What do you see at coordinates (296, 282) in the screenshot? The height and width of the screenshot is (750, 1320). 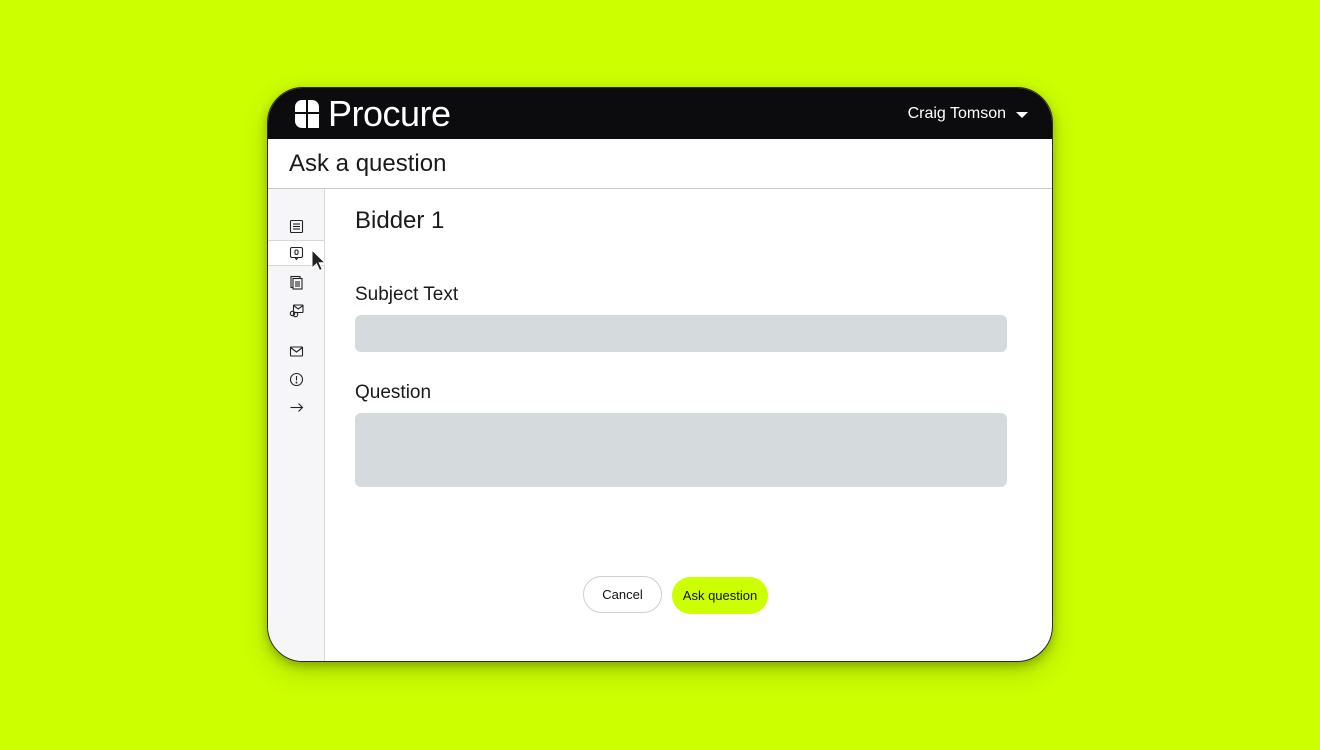 I see `documents-icon` at bounding box center [296, 282].